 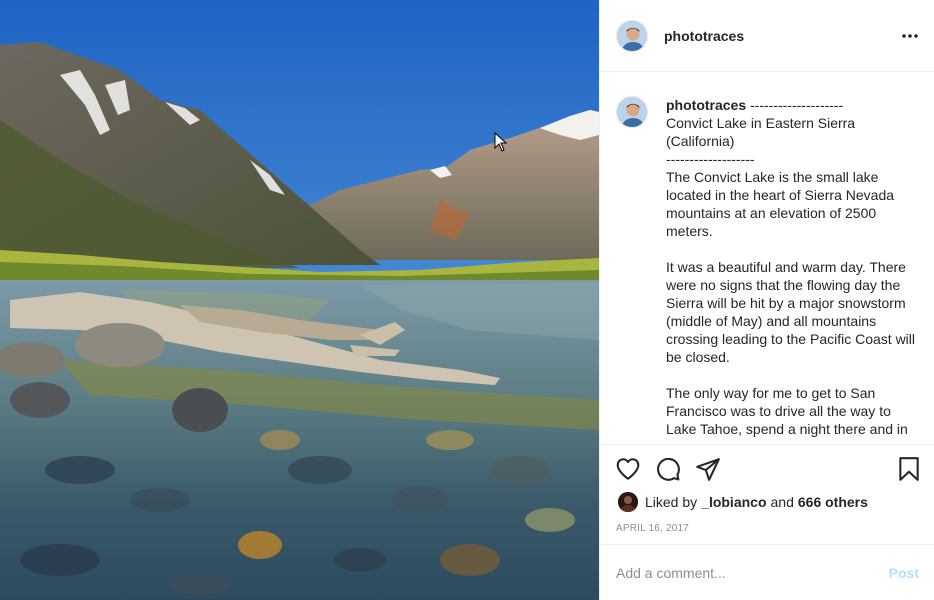 I want to click on paper-plane-icon, so click(x=708, y=469).